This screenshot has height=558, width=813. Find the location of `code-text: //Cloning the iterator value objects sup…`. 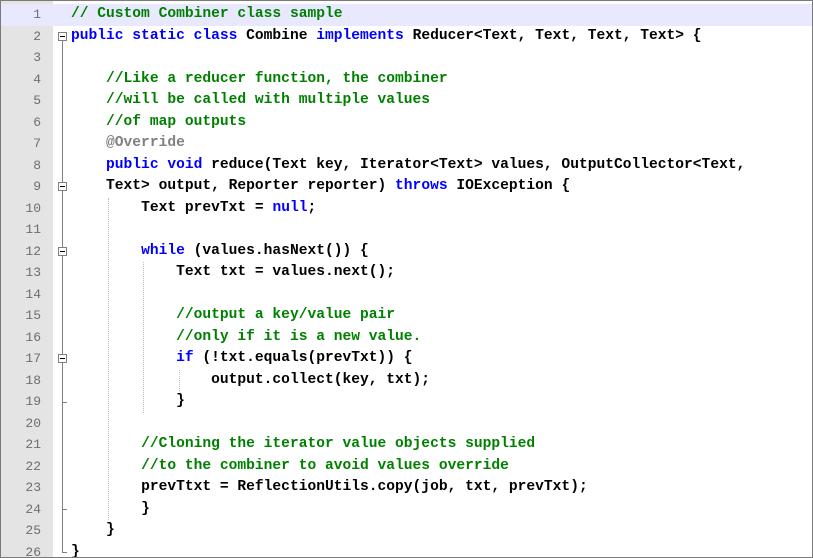

code-text: //Cloning the iterator value objects sup… is located at coordinates (303, 445).